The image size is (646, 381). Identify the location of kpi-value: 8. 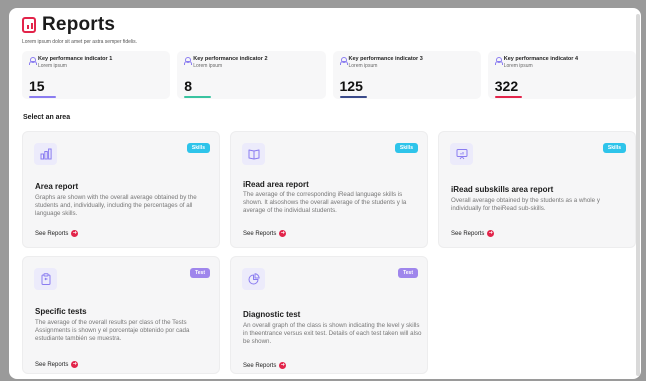
(188, 86).